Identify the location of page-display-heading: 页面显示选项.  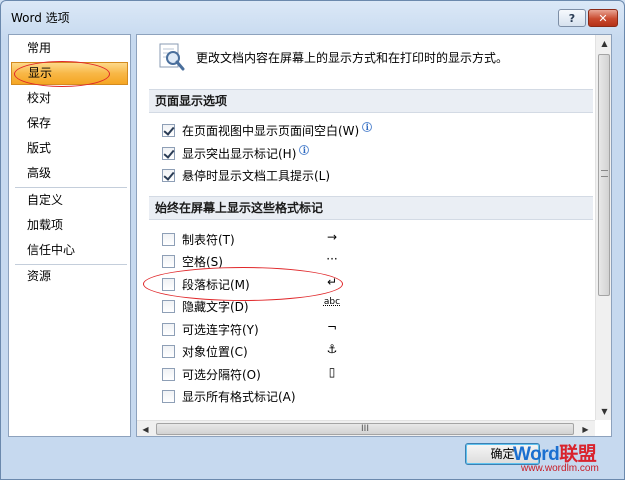
(371, 101).